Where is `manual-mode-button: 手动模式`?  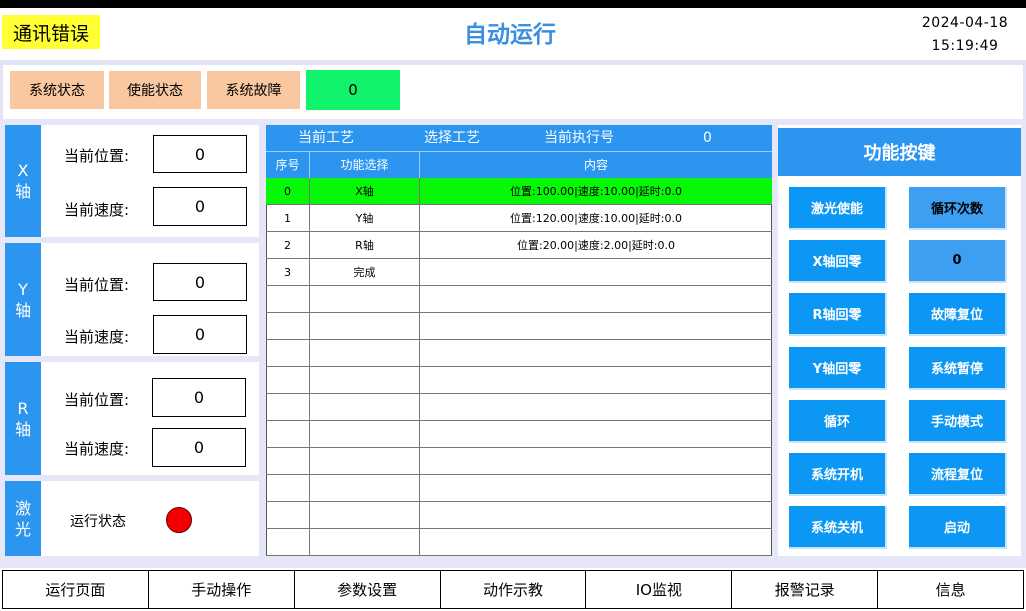 manual-mode-button: 手动模式 is located at coordinates (958, 421).